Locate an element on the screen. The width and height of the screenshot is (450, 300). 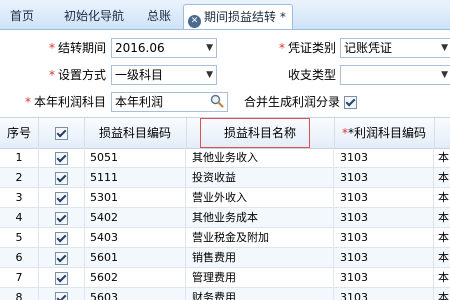
row-seq: 1 is located at coordinates (19, 157).